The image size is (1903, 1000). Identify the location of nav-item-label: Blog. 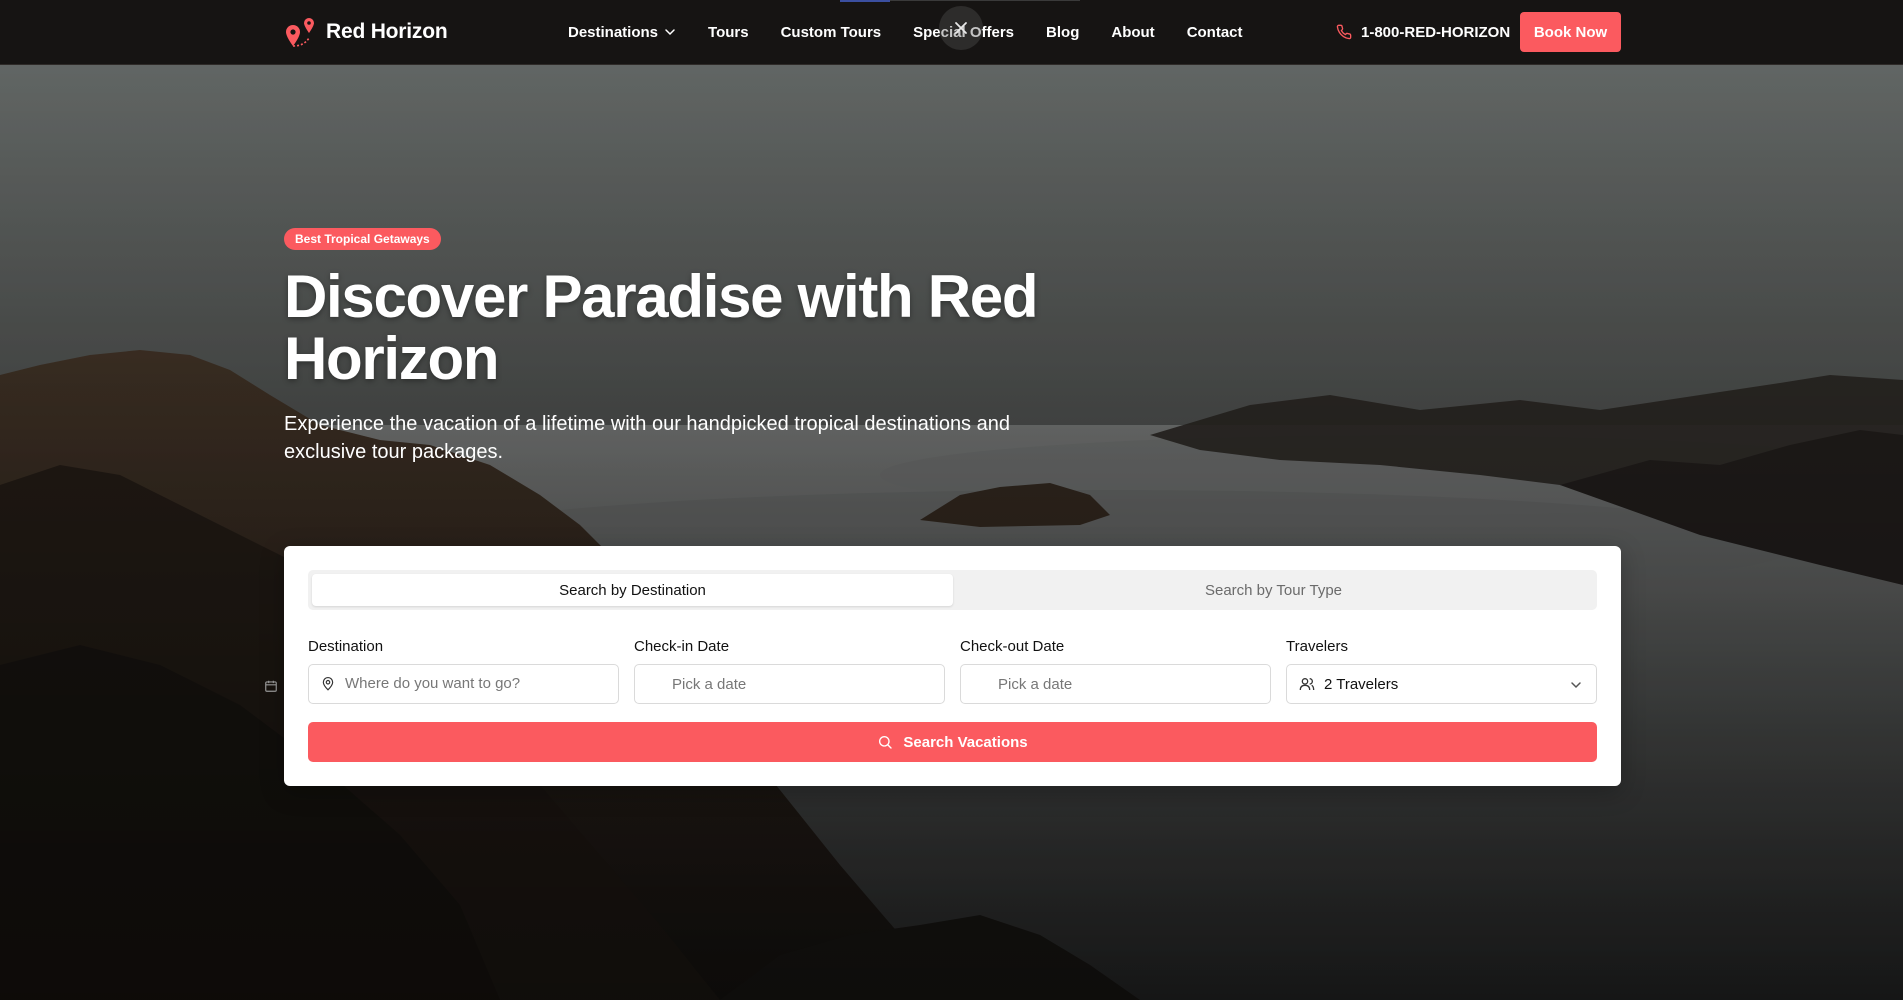
(1063, 32).